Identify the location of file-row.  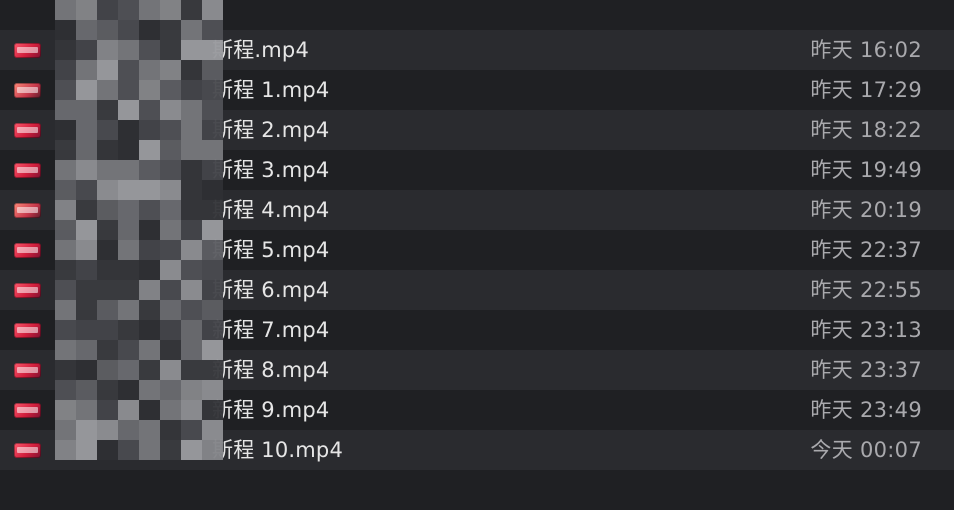
(477, 490).